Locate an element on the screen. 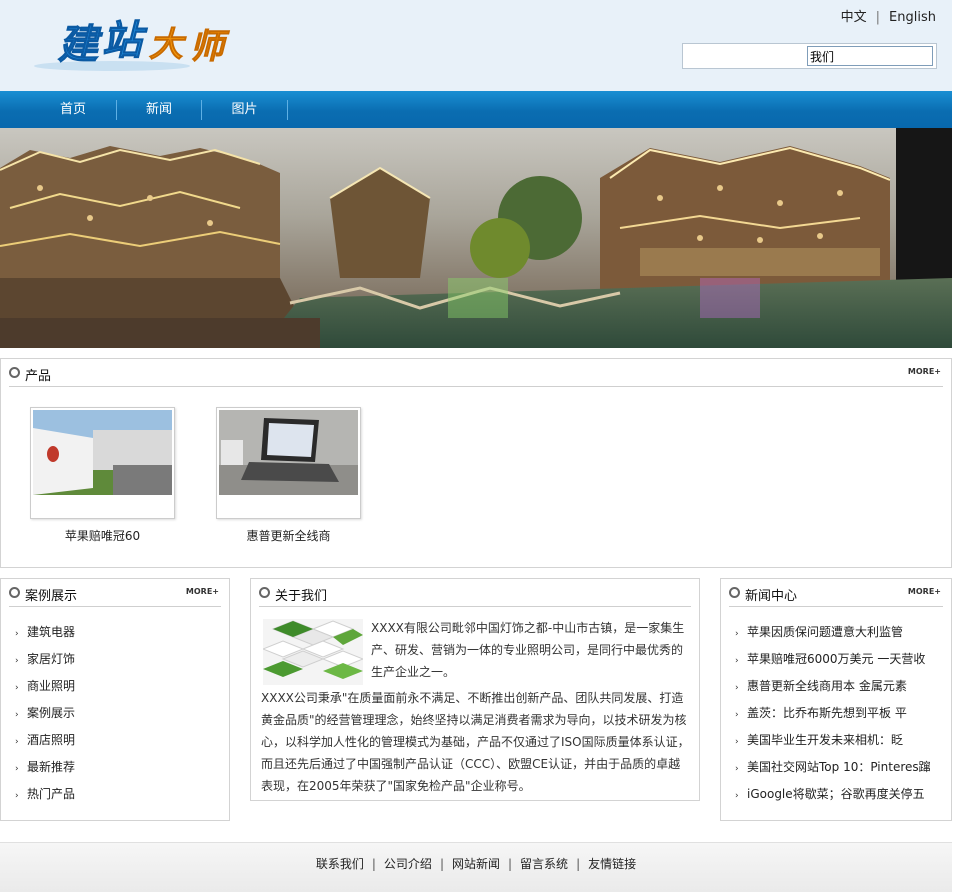 Image resolution: width=980 pixels, height=892 pixels. list-item: › 最新推荐 is located at coordinates (45, 766).